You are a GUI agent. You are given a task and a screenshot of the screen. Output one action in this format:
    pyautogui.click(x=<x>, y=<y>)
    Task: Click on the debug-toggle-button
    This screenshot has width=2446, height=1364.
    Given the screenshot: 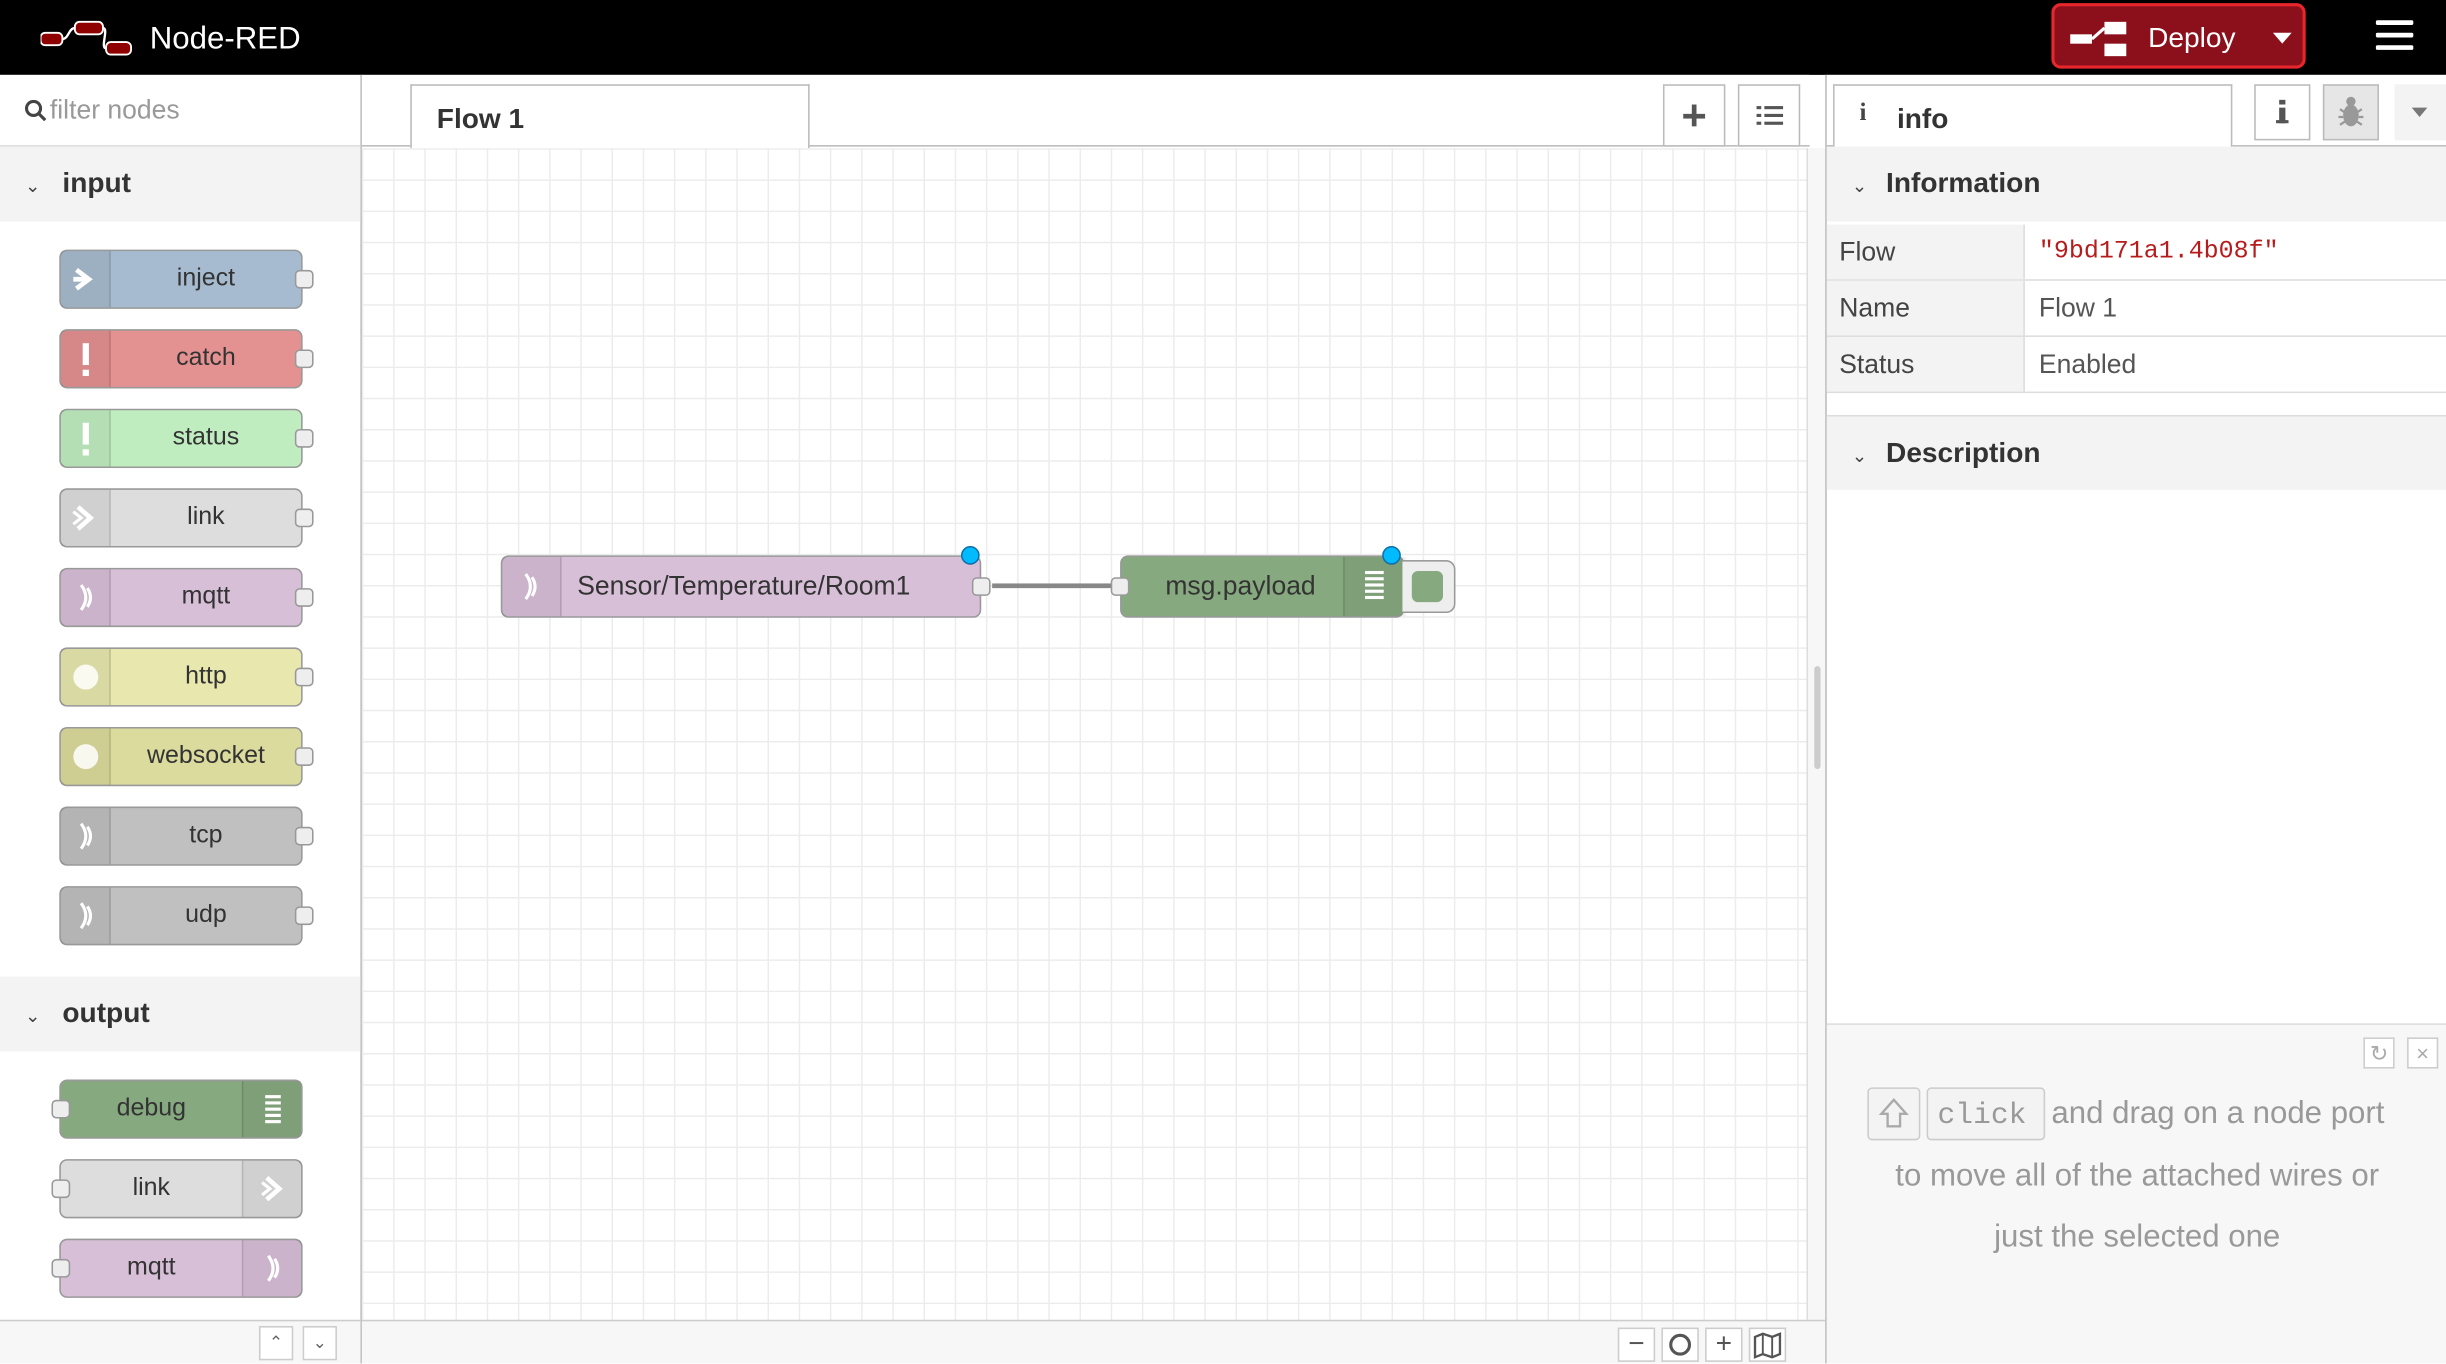 What is the action you would take?
    pyautogui.click(x=1429, y=587)
    